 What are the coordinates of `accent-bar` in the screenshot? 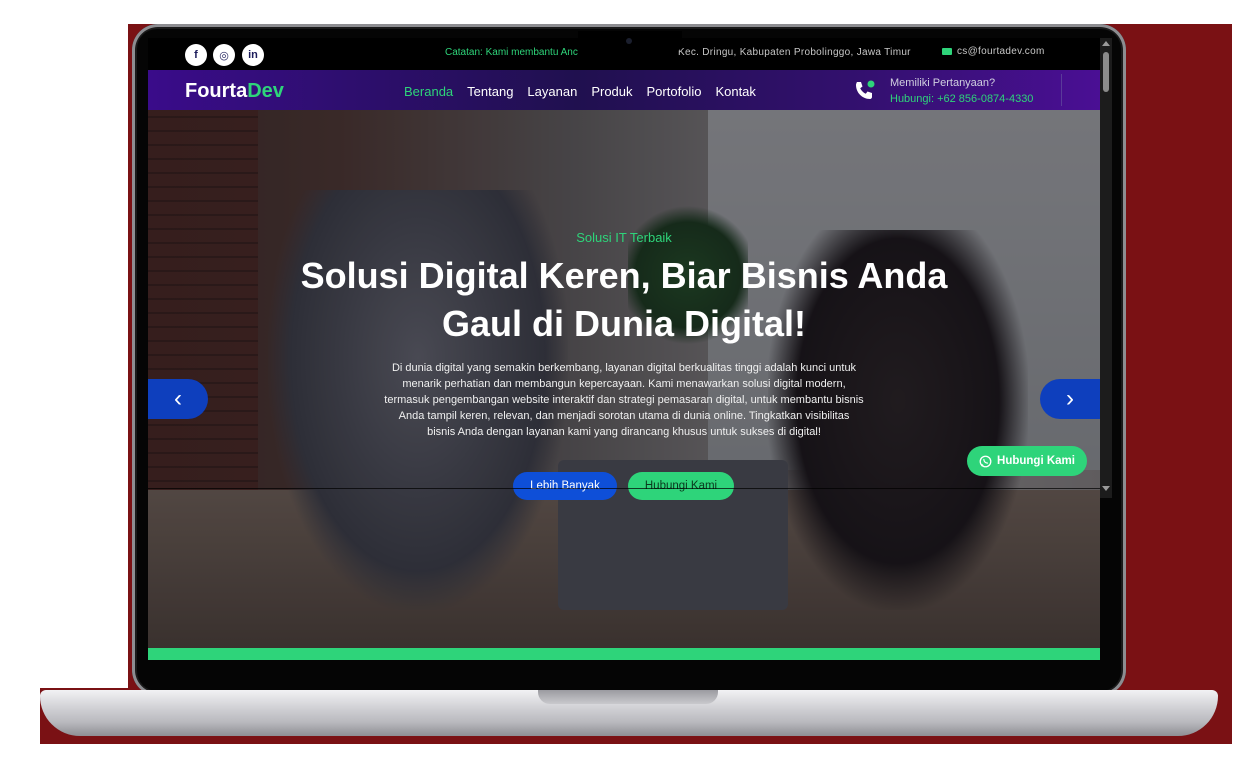 It's located at (624, 654).